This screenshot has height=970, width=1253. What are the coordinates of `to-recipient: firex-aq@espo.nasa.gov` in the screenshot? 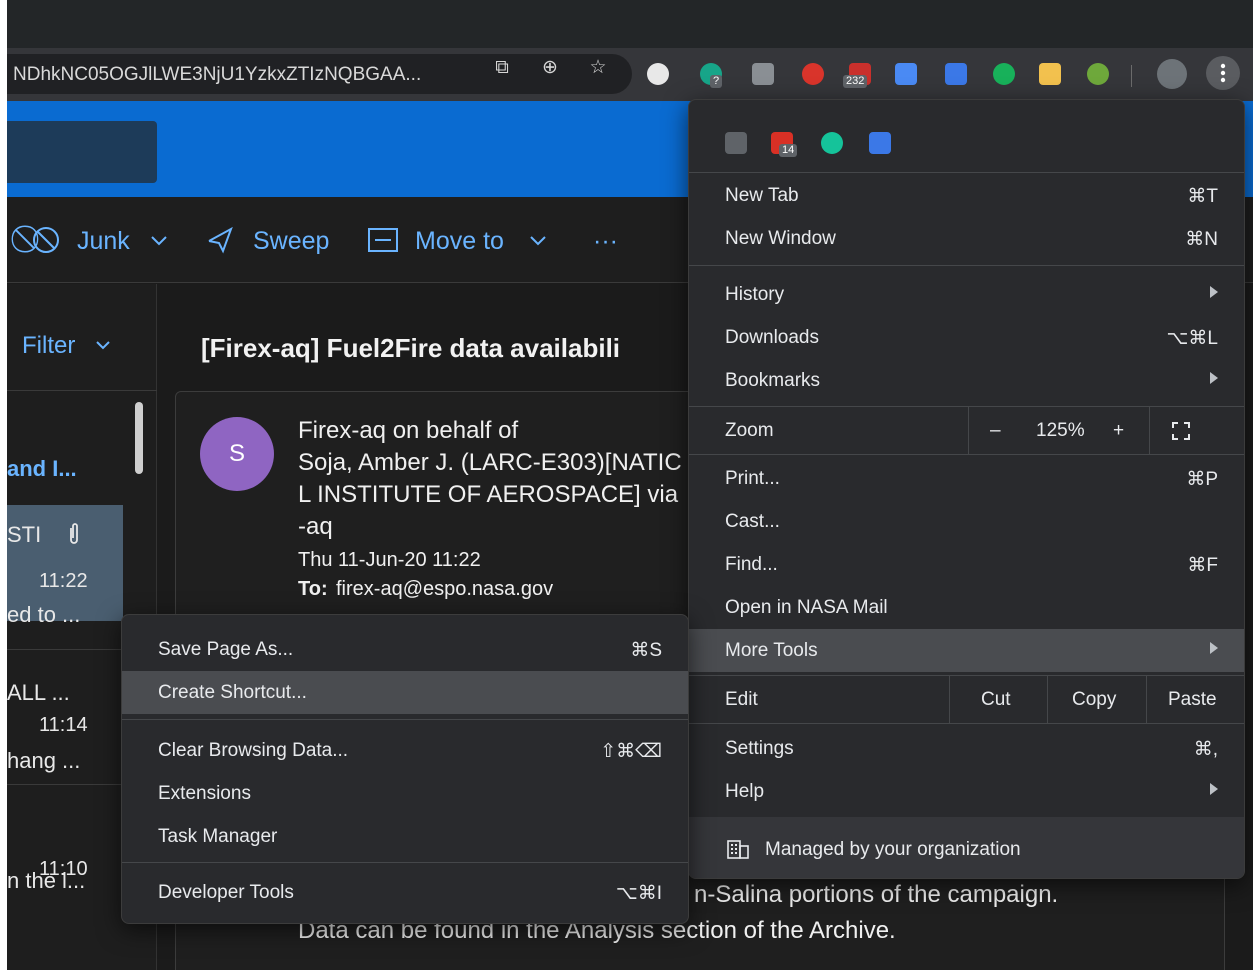 It's located at (444, 589).